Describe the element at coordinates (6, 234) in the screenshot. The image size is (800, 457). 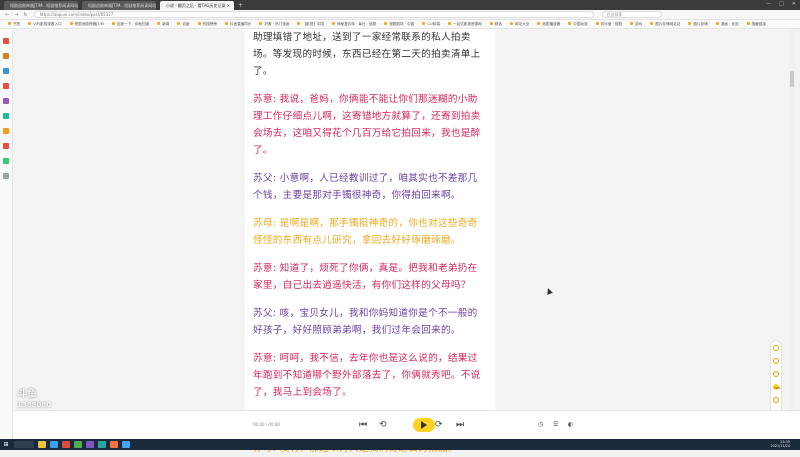
I see `browser-sidebar` at that location.